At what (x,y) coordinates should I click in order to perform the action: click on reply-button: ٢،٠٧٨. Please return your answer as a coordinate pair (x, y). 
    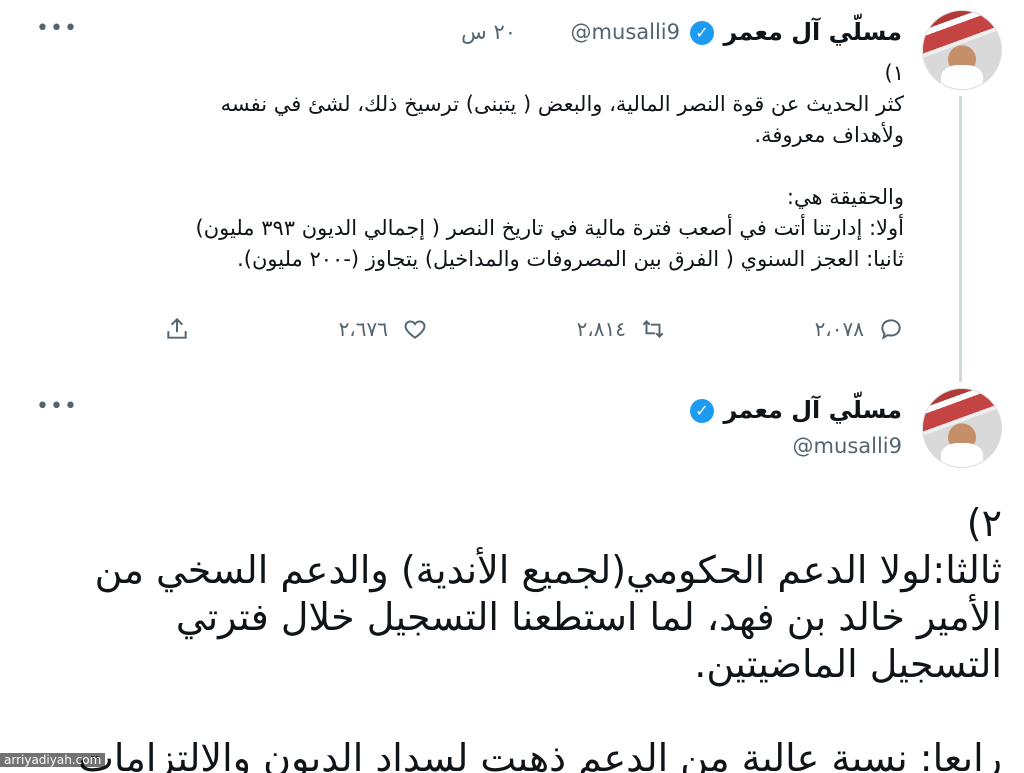
    Looking at the image, I should click on (859, 329).